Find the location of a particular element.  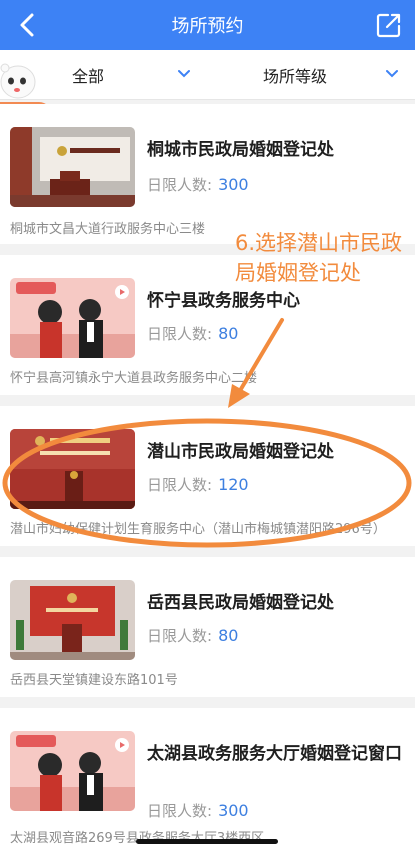

filter-level-dropdown: 场所等级 is located at coordinates (295, 75).